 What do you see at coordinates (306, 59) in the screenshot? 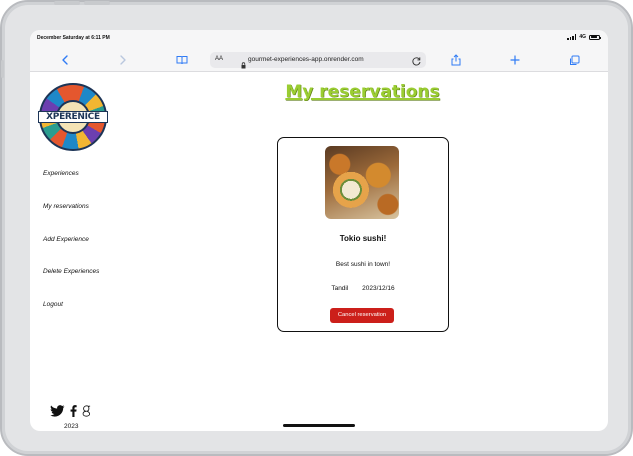
I see `url-text: gourmet-experiences-app.onrender.com` at bounding box center [306, 59].